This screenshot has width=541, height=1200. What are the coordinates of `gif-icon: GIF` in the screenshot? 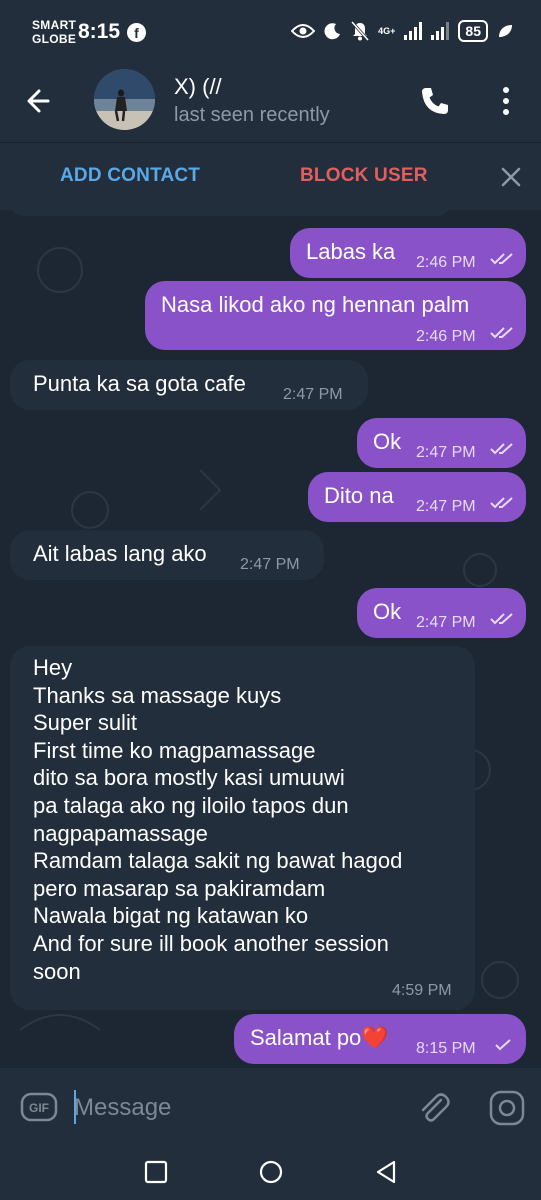 It's located at (39, 1107).